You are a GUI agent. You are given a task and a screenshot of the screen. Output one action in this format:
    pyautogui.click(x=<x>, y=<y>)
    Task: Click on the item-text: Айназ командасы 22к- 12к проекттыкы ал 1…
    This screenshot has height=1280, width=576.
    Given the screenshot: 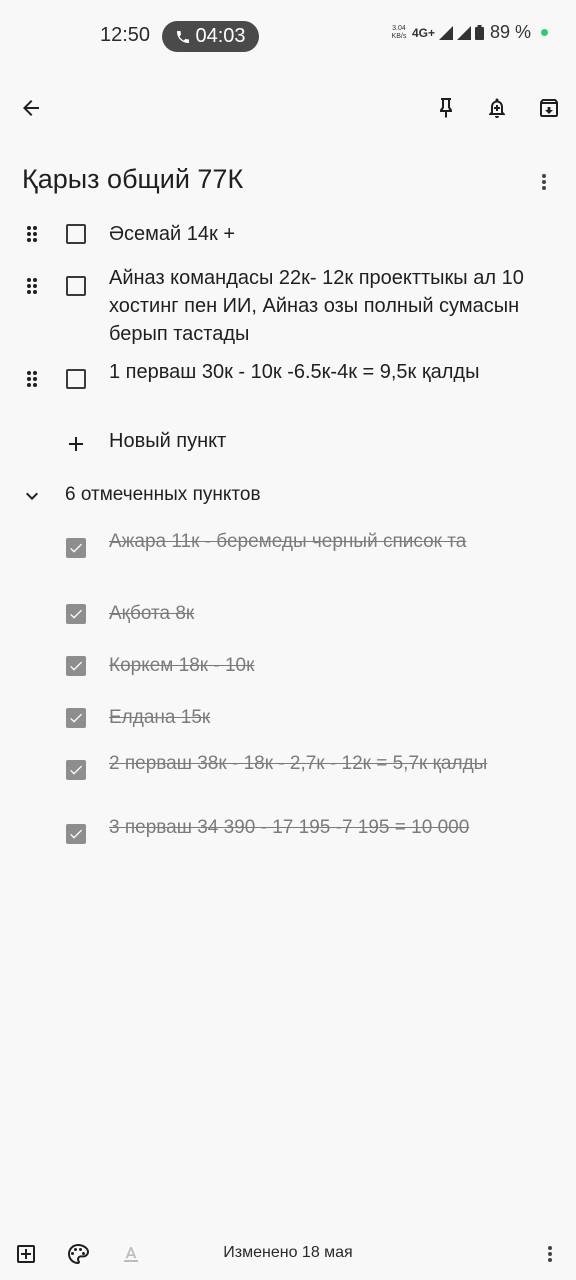 What is the action you would take?
    pyautogui.click(x=319, y=306)
    